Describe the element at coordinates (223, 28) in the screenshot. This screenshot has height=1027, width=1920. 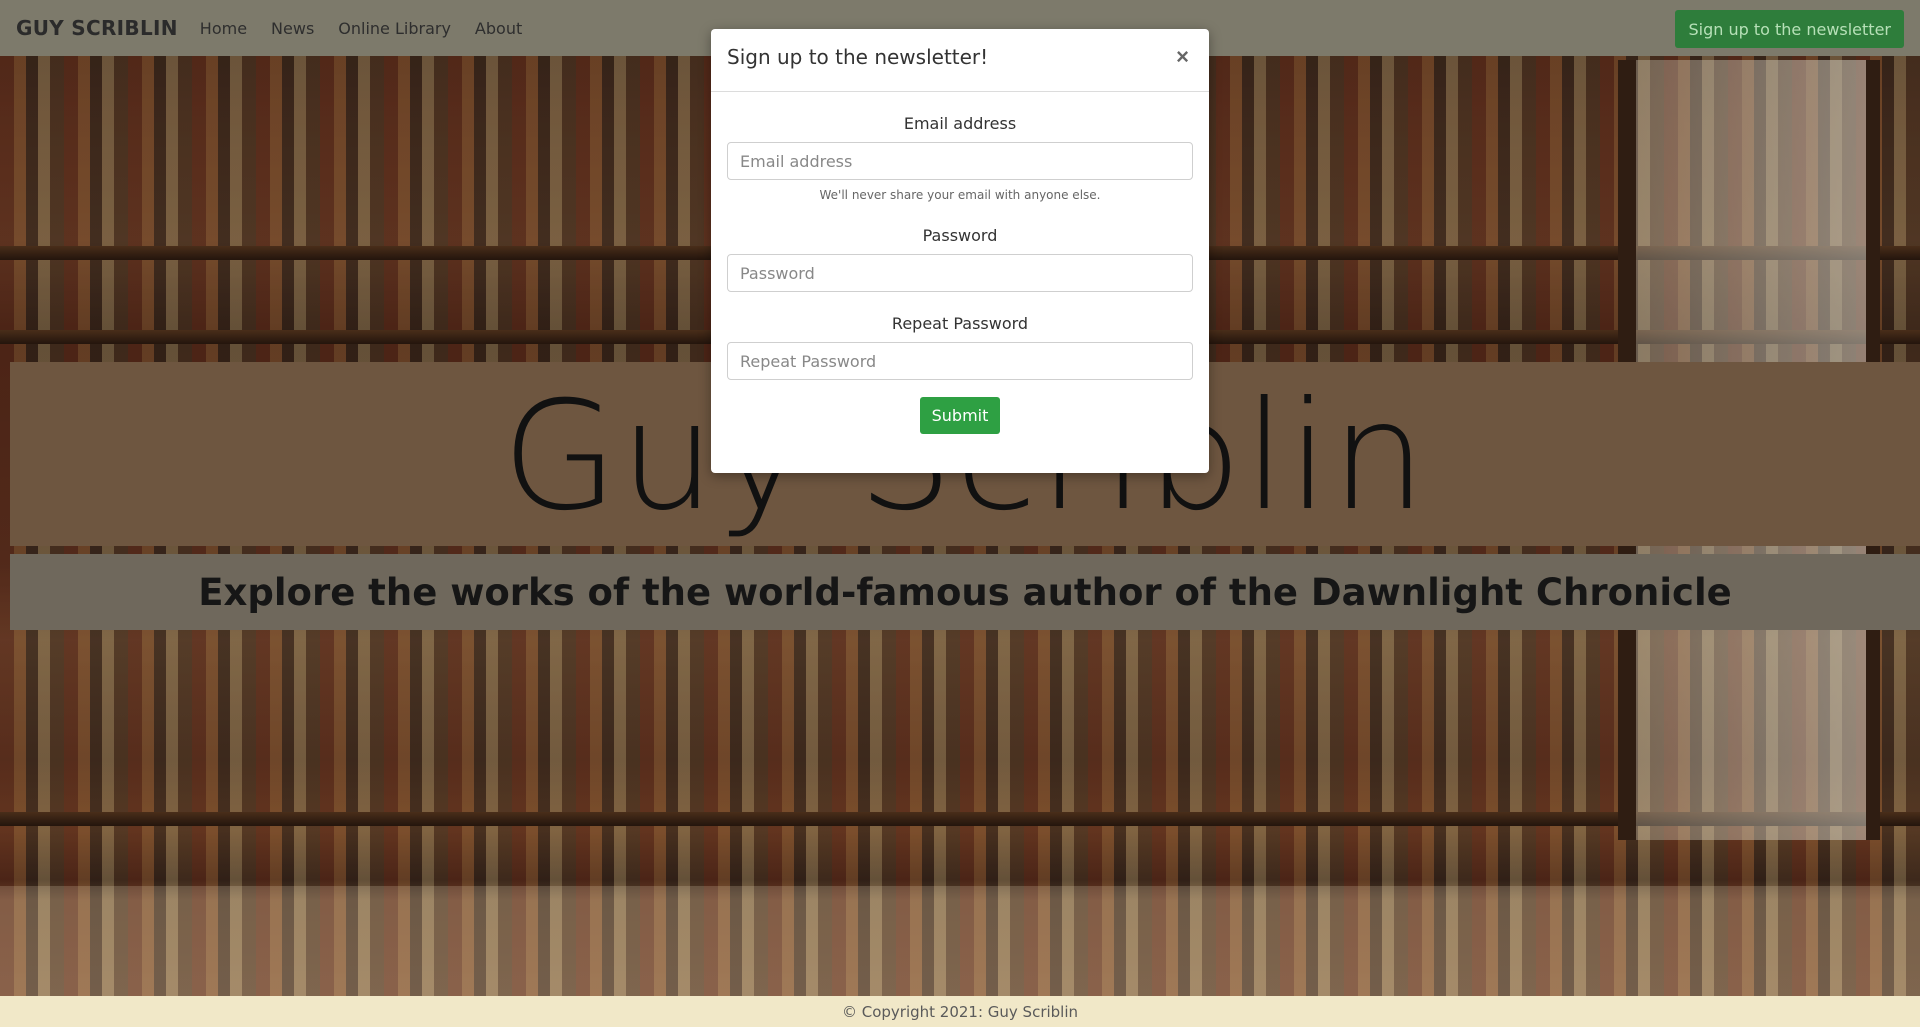
I see `nav-link-home: Home` at that location.